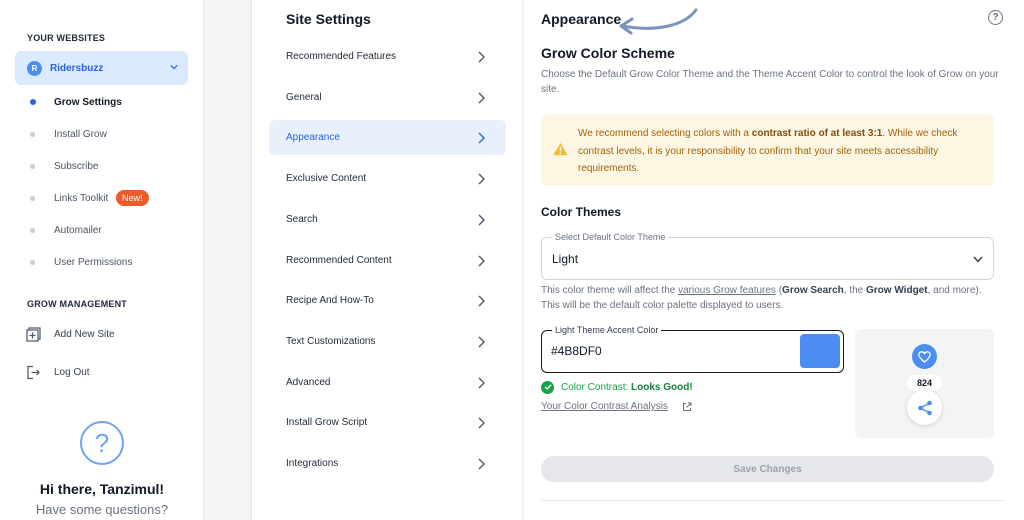 Image resolution: width=1024 pixels, height=520 pixels. I want to click on sidebar-item-user-permissions: User Permissions, so click(81, 262).